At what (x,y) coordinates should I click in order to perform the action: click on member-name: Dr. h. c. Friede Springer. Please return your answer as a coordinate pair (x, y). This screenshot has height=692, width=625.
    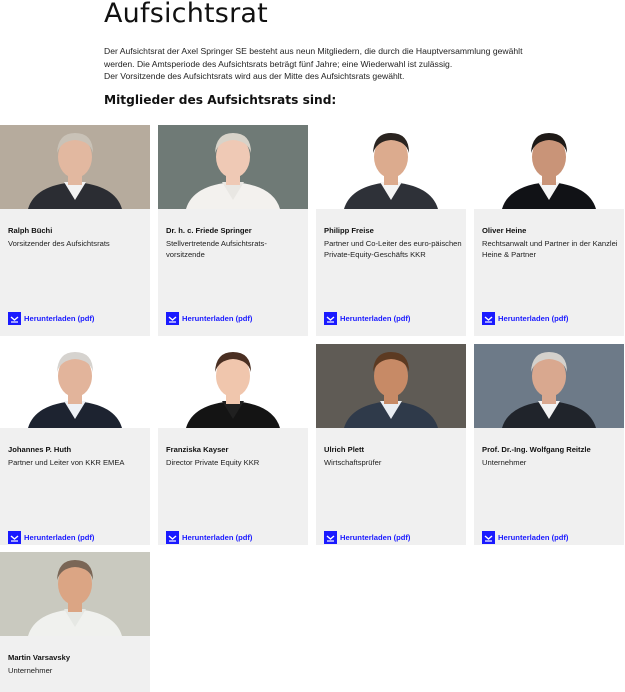
    Looking at the image, I should click on (209, 230).